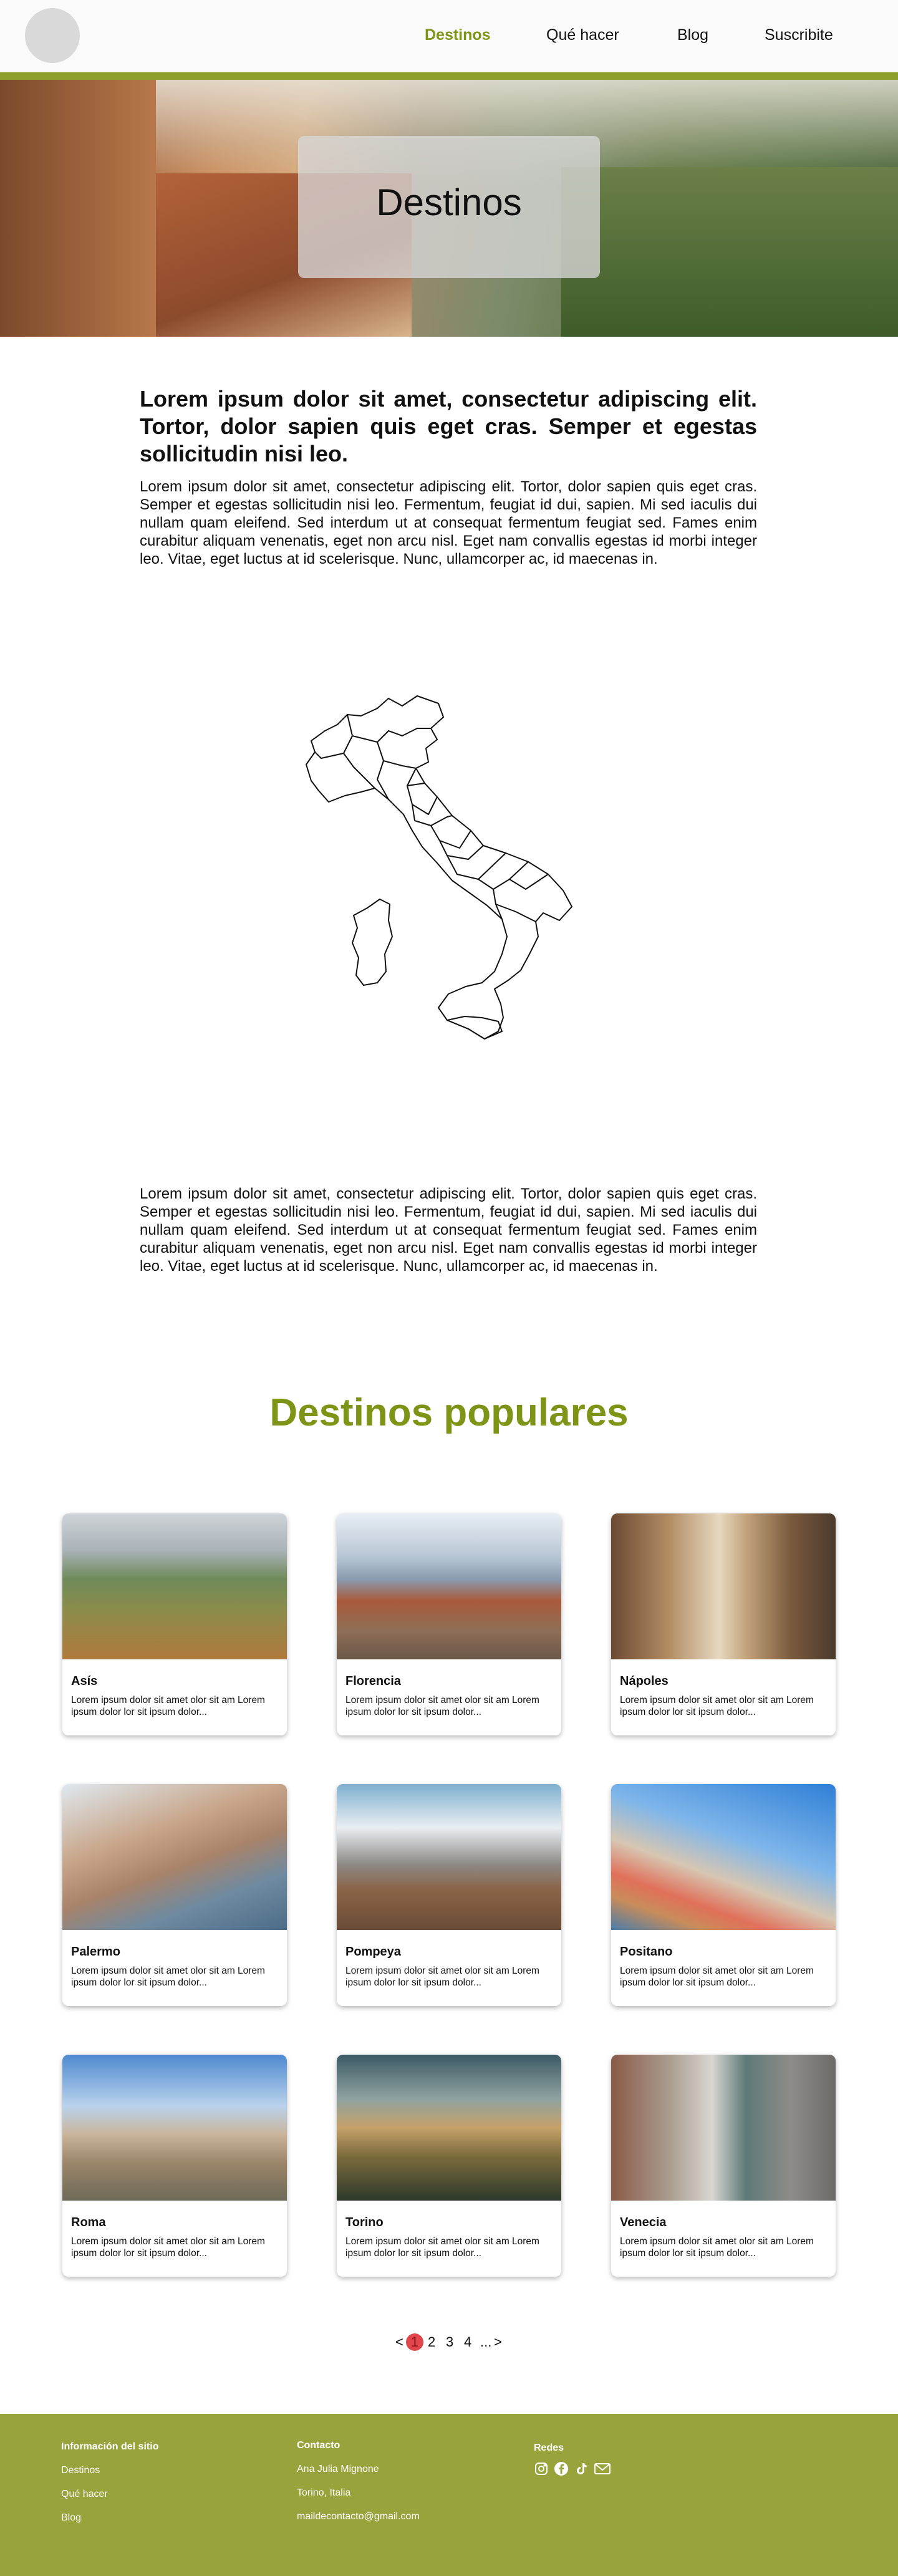 The image size is (898, 2576). What do you see at coordinates (373, 1952) in the screenshot?
I see `destination-name: Pompeya` at bounding box center [373, 1952].